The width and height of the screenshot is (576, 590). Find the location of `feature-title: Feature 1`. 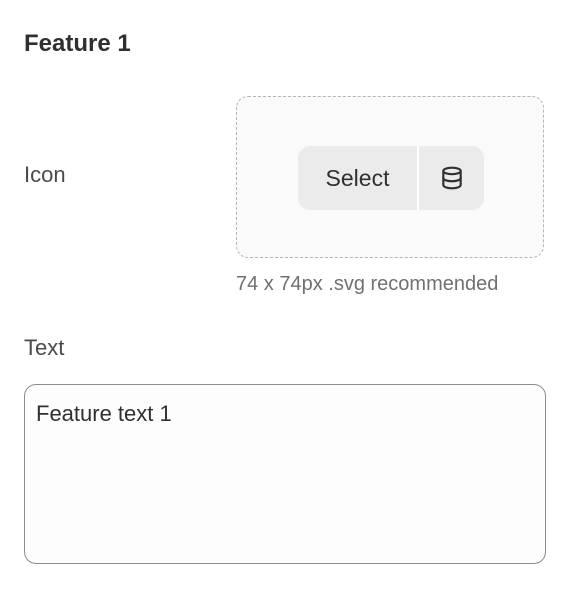

feature-title: Feature 1 is located at coordinates (77, 43).